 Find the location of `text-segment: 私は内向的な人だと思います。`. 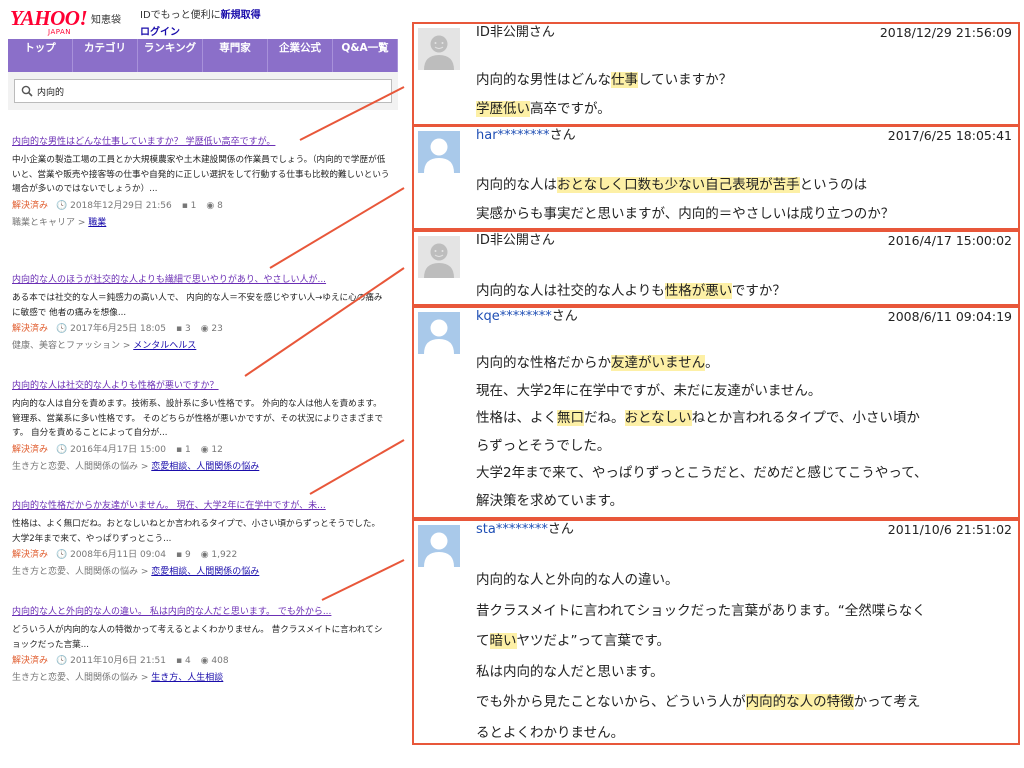

text-segment: 私は内向的な人だと思います。 is located at coordinates (570, 671).